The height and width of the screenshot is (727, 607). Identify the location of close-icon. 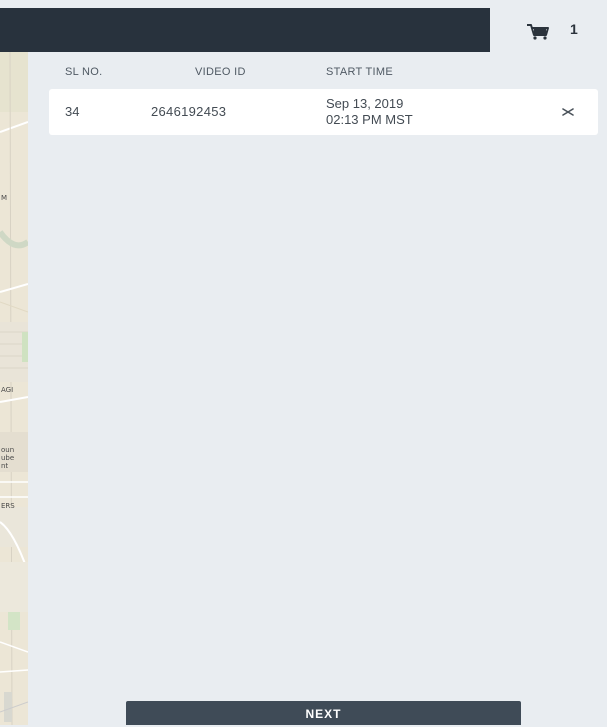
(568, 112).